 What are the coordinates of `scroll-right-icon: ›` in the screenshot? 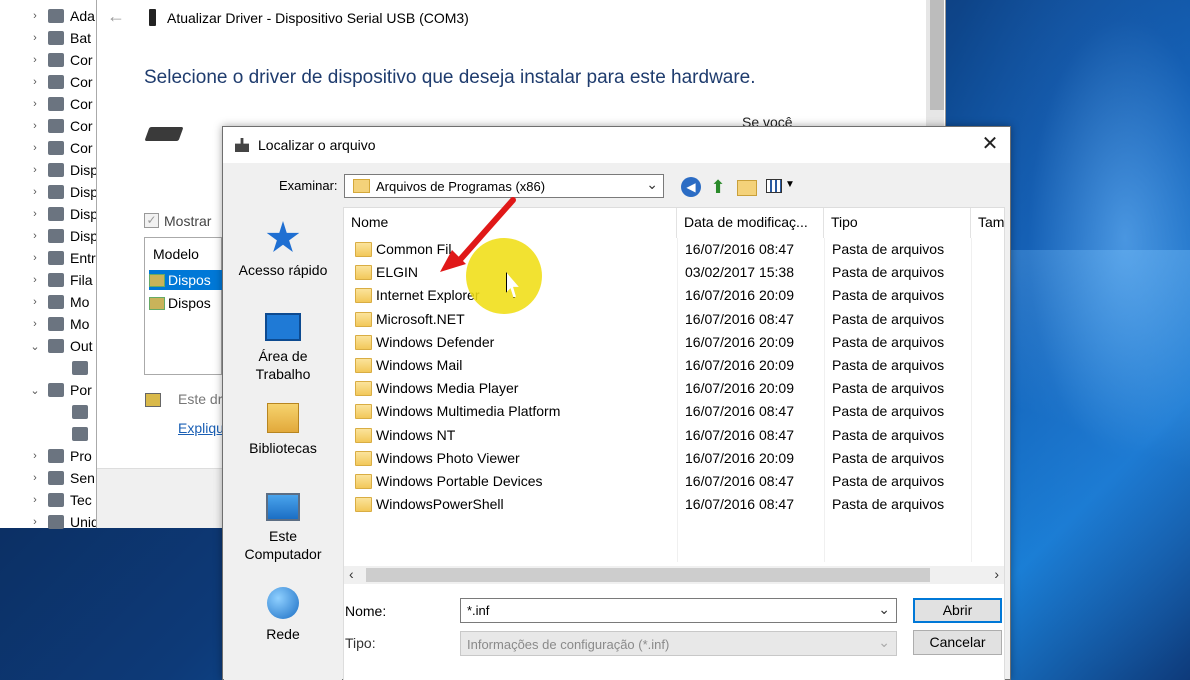 It's located at (996, 574).